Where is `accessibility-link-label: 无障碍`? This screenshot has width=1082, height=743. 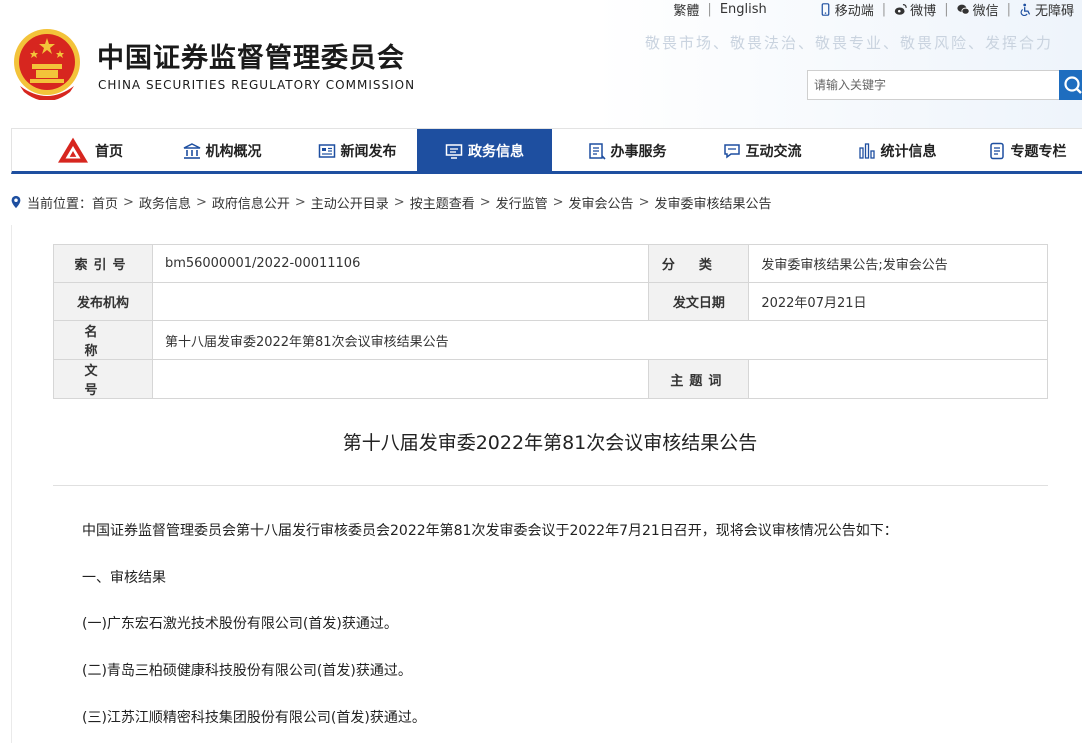 accessibility-link-label: 无障碍 is located at coordinates (1054, 11).